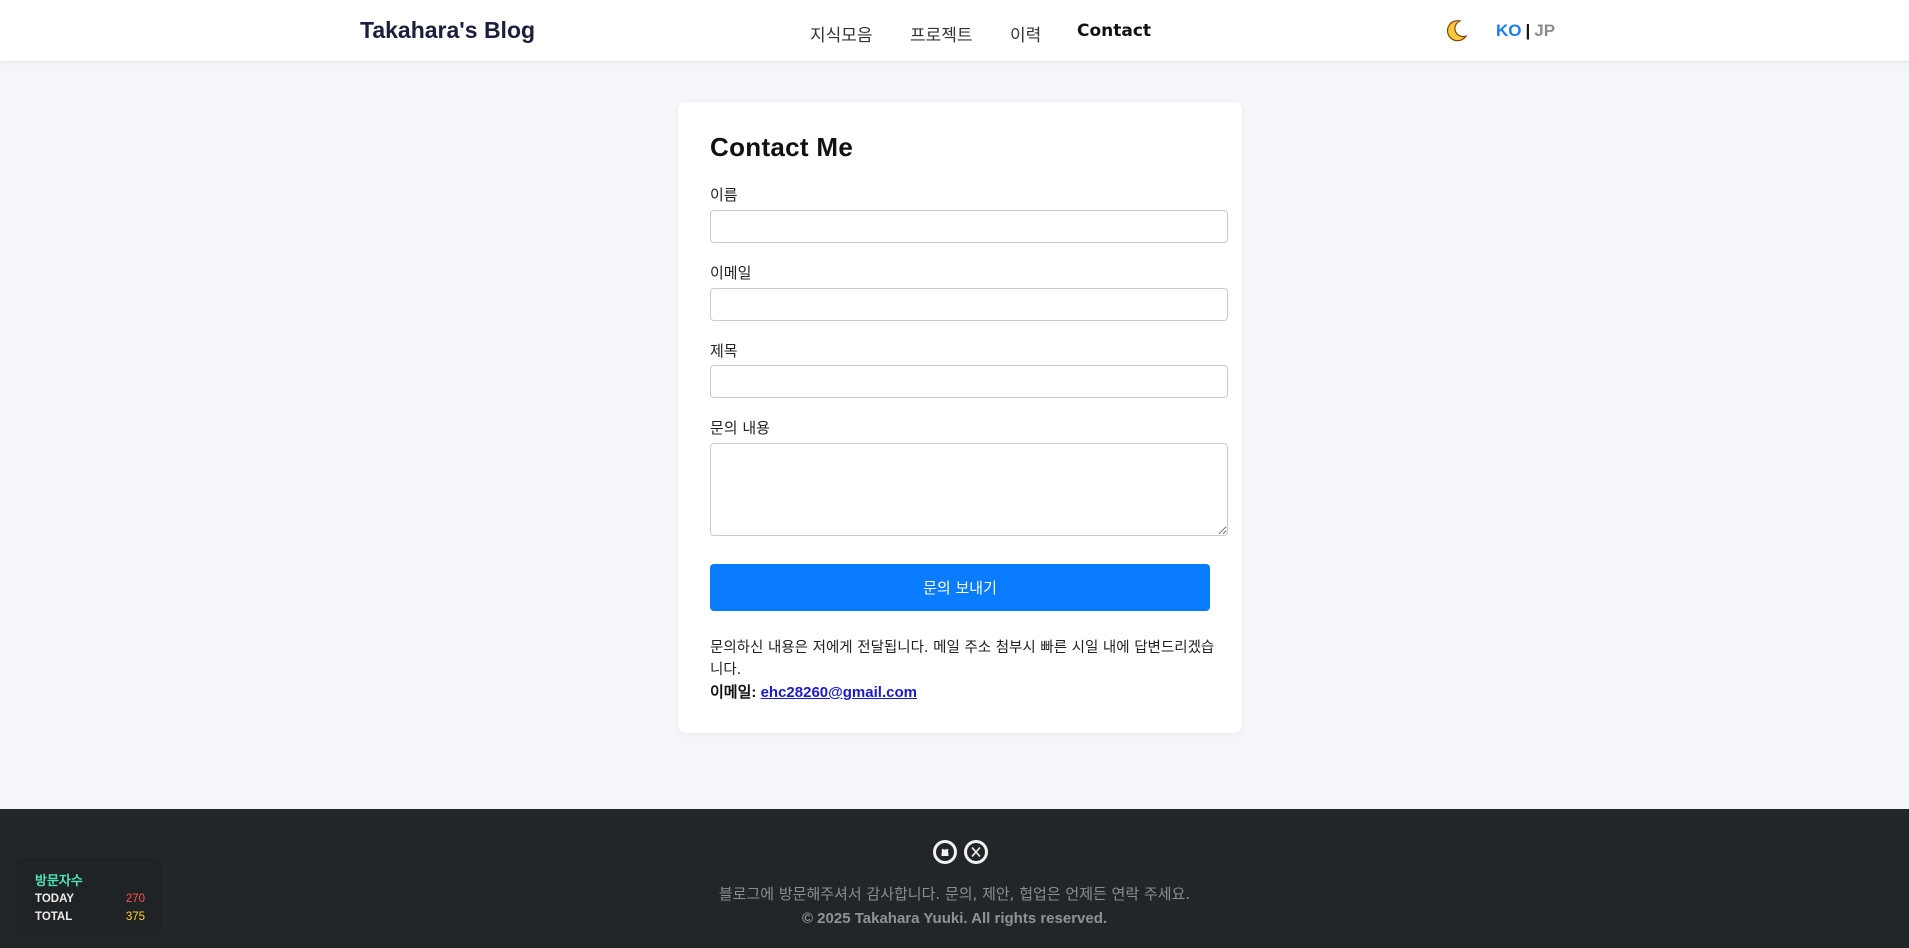  Describe the element at coordinates (135, 917) in the screenshot. I see `total-value: 375` at that location.